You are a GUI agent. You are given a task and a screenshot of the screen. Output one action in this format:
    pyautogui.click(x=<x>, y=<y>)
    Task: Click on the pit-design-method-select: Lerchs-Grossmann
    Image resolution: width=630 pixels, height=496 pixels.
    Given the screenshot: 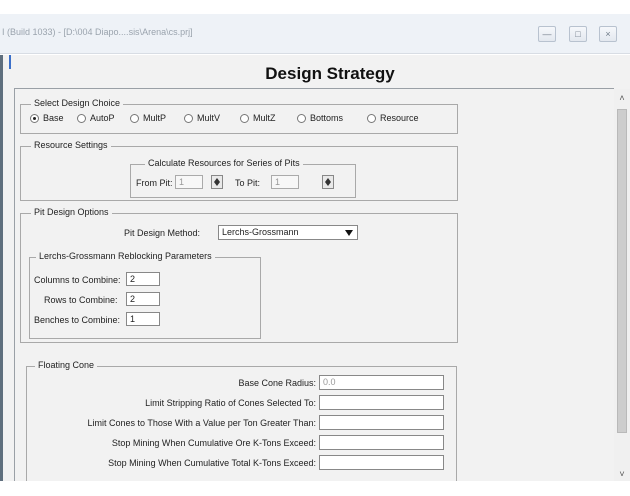 What is the action you would take?
    pyautogui.click(x=288, y=232)
    